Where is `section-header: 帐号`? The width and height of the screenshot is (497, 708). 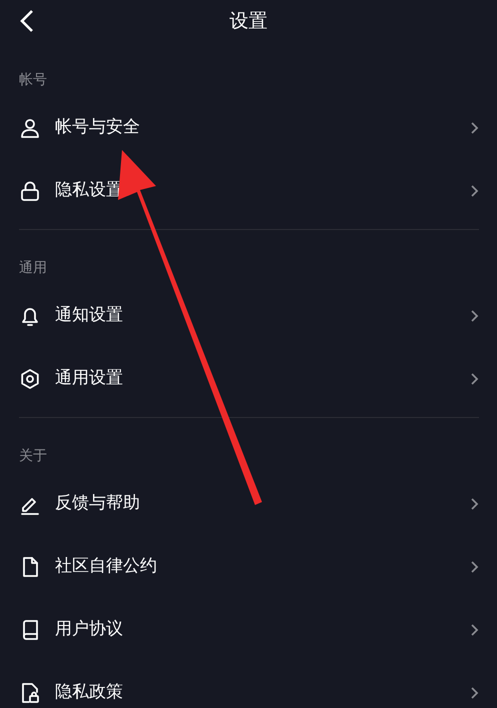 section-header: 帐号 is located at coordinates (33, 80).